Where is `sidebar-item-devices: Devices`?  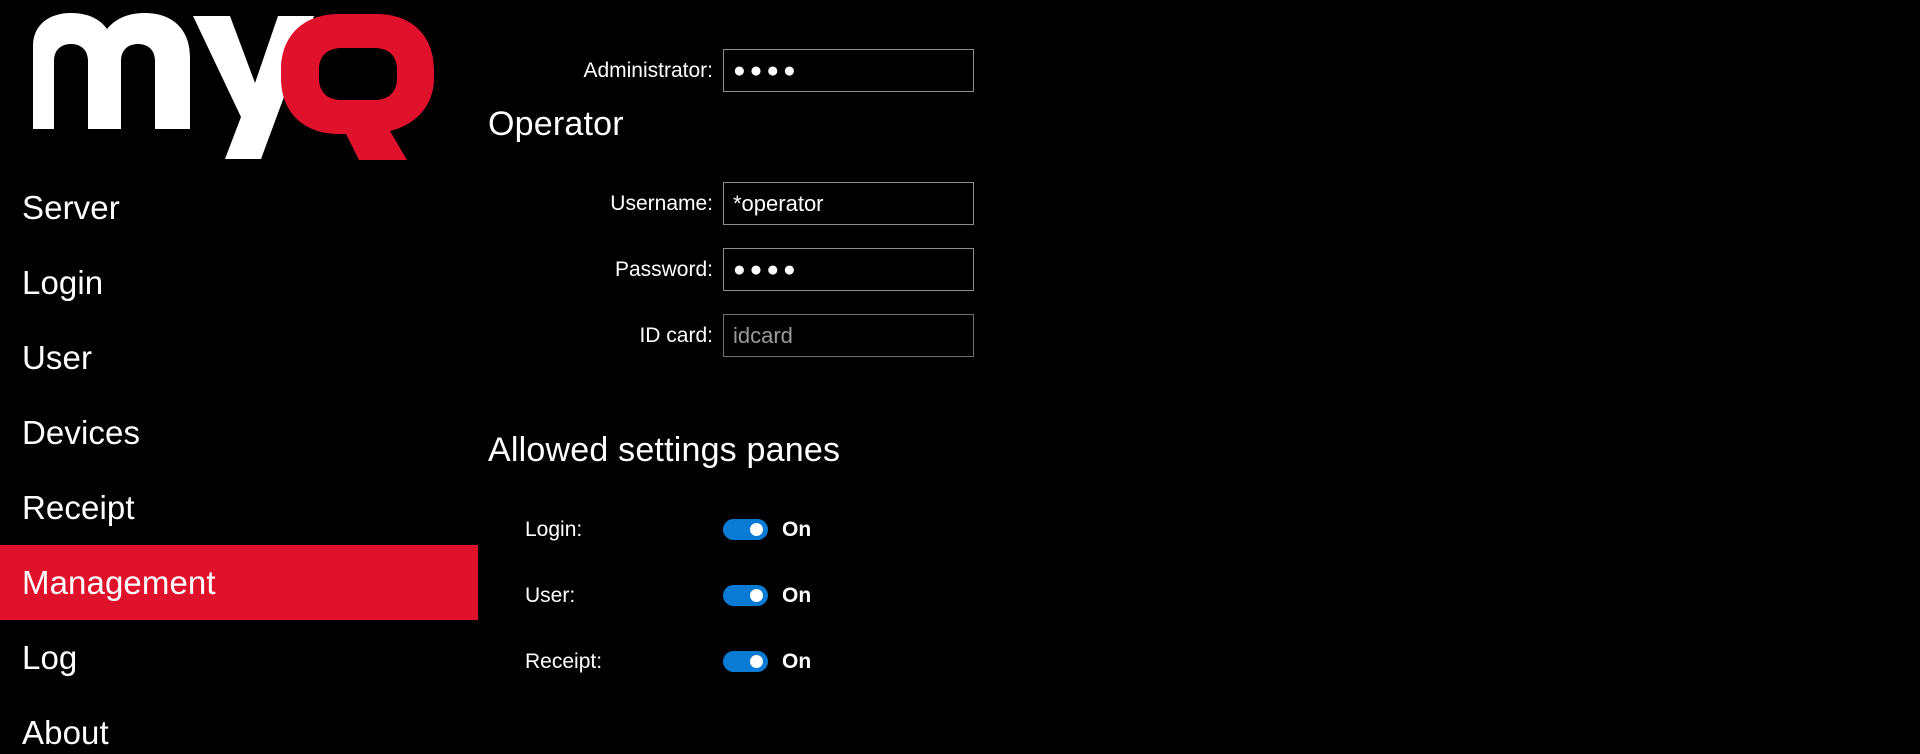 sidebar-item-devices: Devices is located at coordinates (239, 432).